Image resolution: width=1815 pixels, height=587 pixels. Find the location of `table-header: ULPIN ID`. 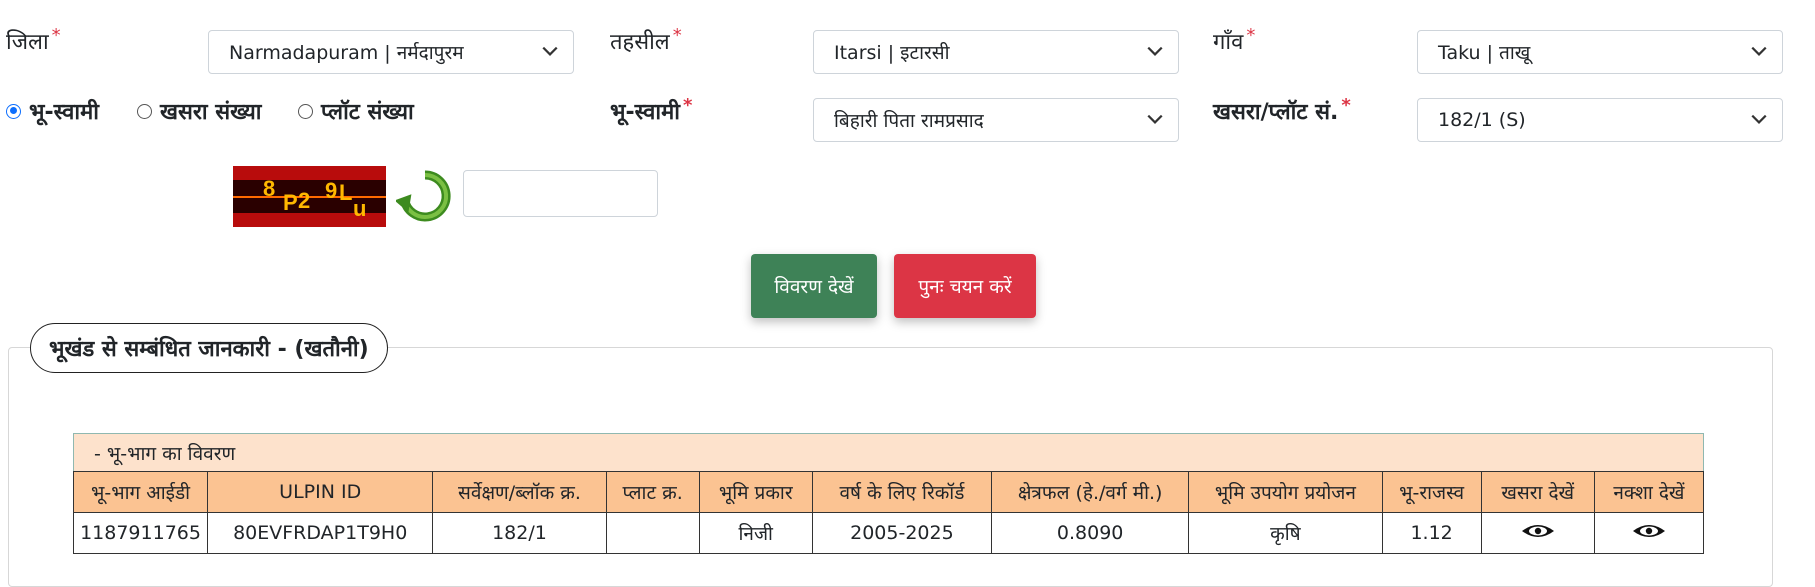

table-header: ULPIN ID is located at coordinates (320, 492).